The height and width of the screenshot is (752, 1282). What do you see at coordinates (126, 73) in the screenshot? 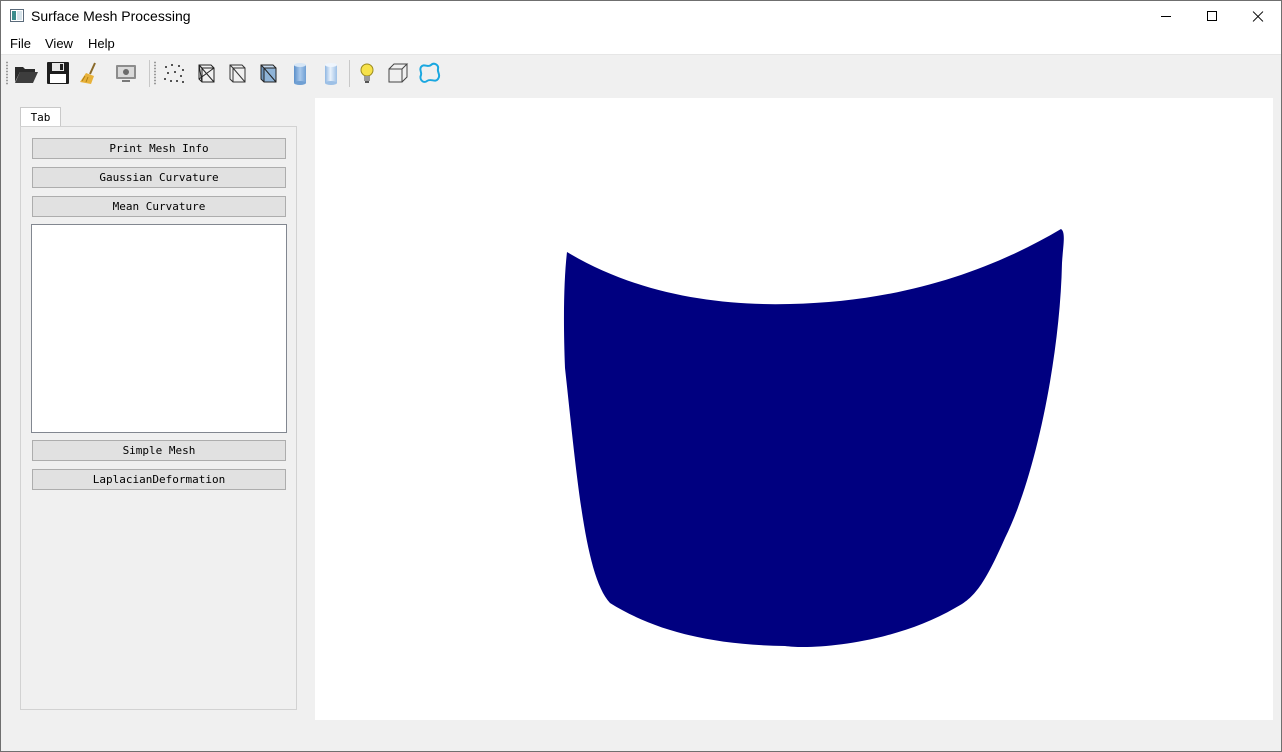
I see `screenshot-icon` at bounding box center [126, 73].